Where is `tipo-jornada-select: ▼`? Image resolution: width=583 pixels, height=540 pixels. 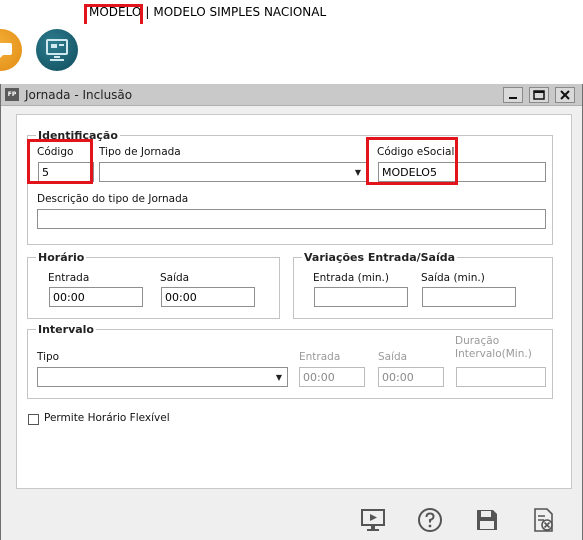
tipo-jornada-select: ▼ is located at coordinates (233, 172).